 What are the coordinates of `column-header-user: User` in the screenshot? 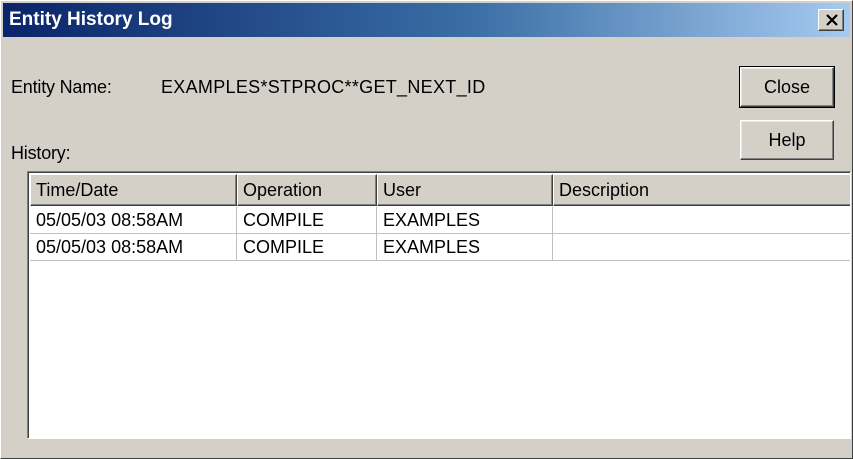 It's located at (465, 190).